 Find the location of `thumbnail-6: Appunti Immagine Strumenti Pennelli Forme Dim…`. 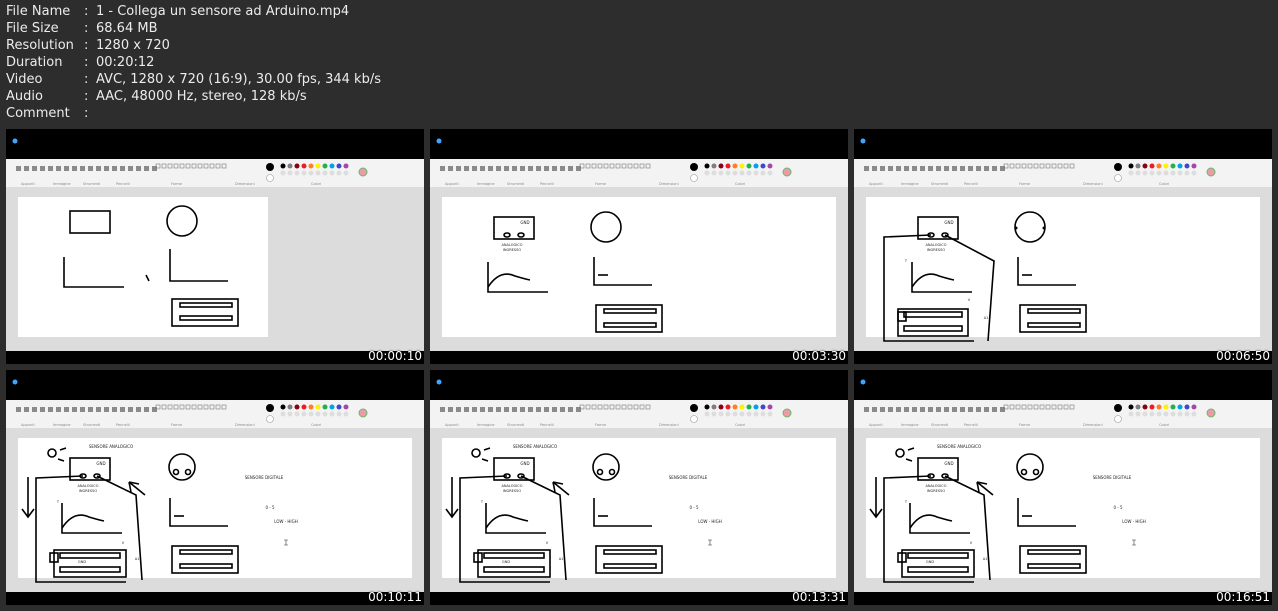

thumbnail-6: Appunti Immagine Strumenti Pennelli Forme Dim… is located at coordinates (1063, 487).